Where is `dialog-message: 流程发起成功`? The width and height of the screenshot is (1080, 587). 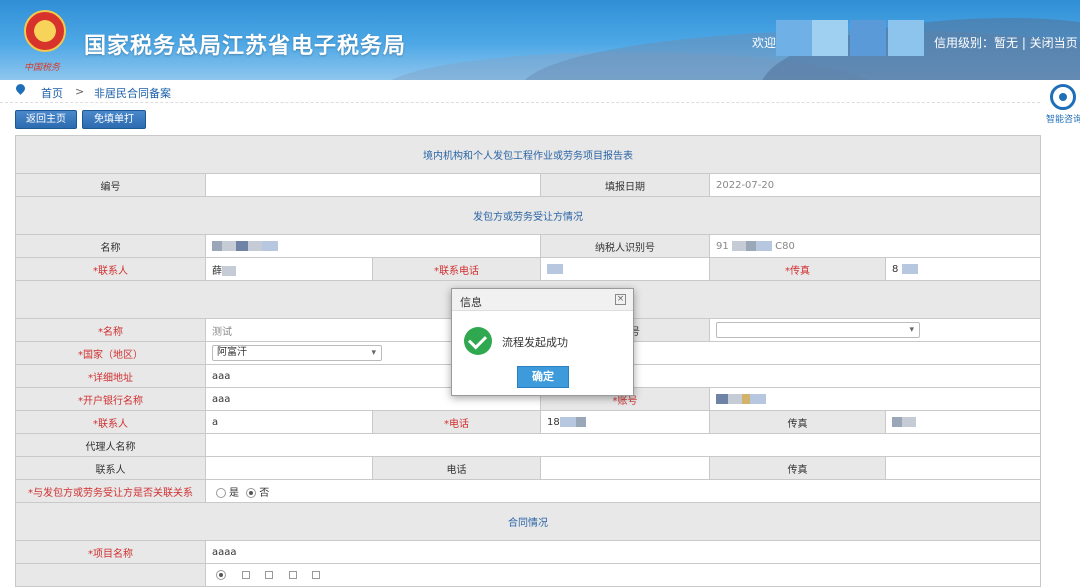
dialog-message: 流程发起成功 is located at coordinates (535, 342).